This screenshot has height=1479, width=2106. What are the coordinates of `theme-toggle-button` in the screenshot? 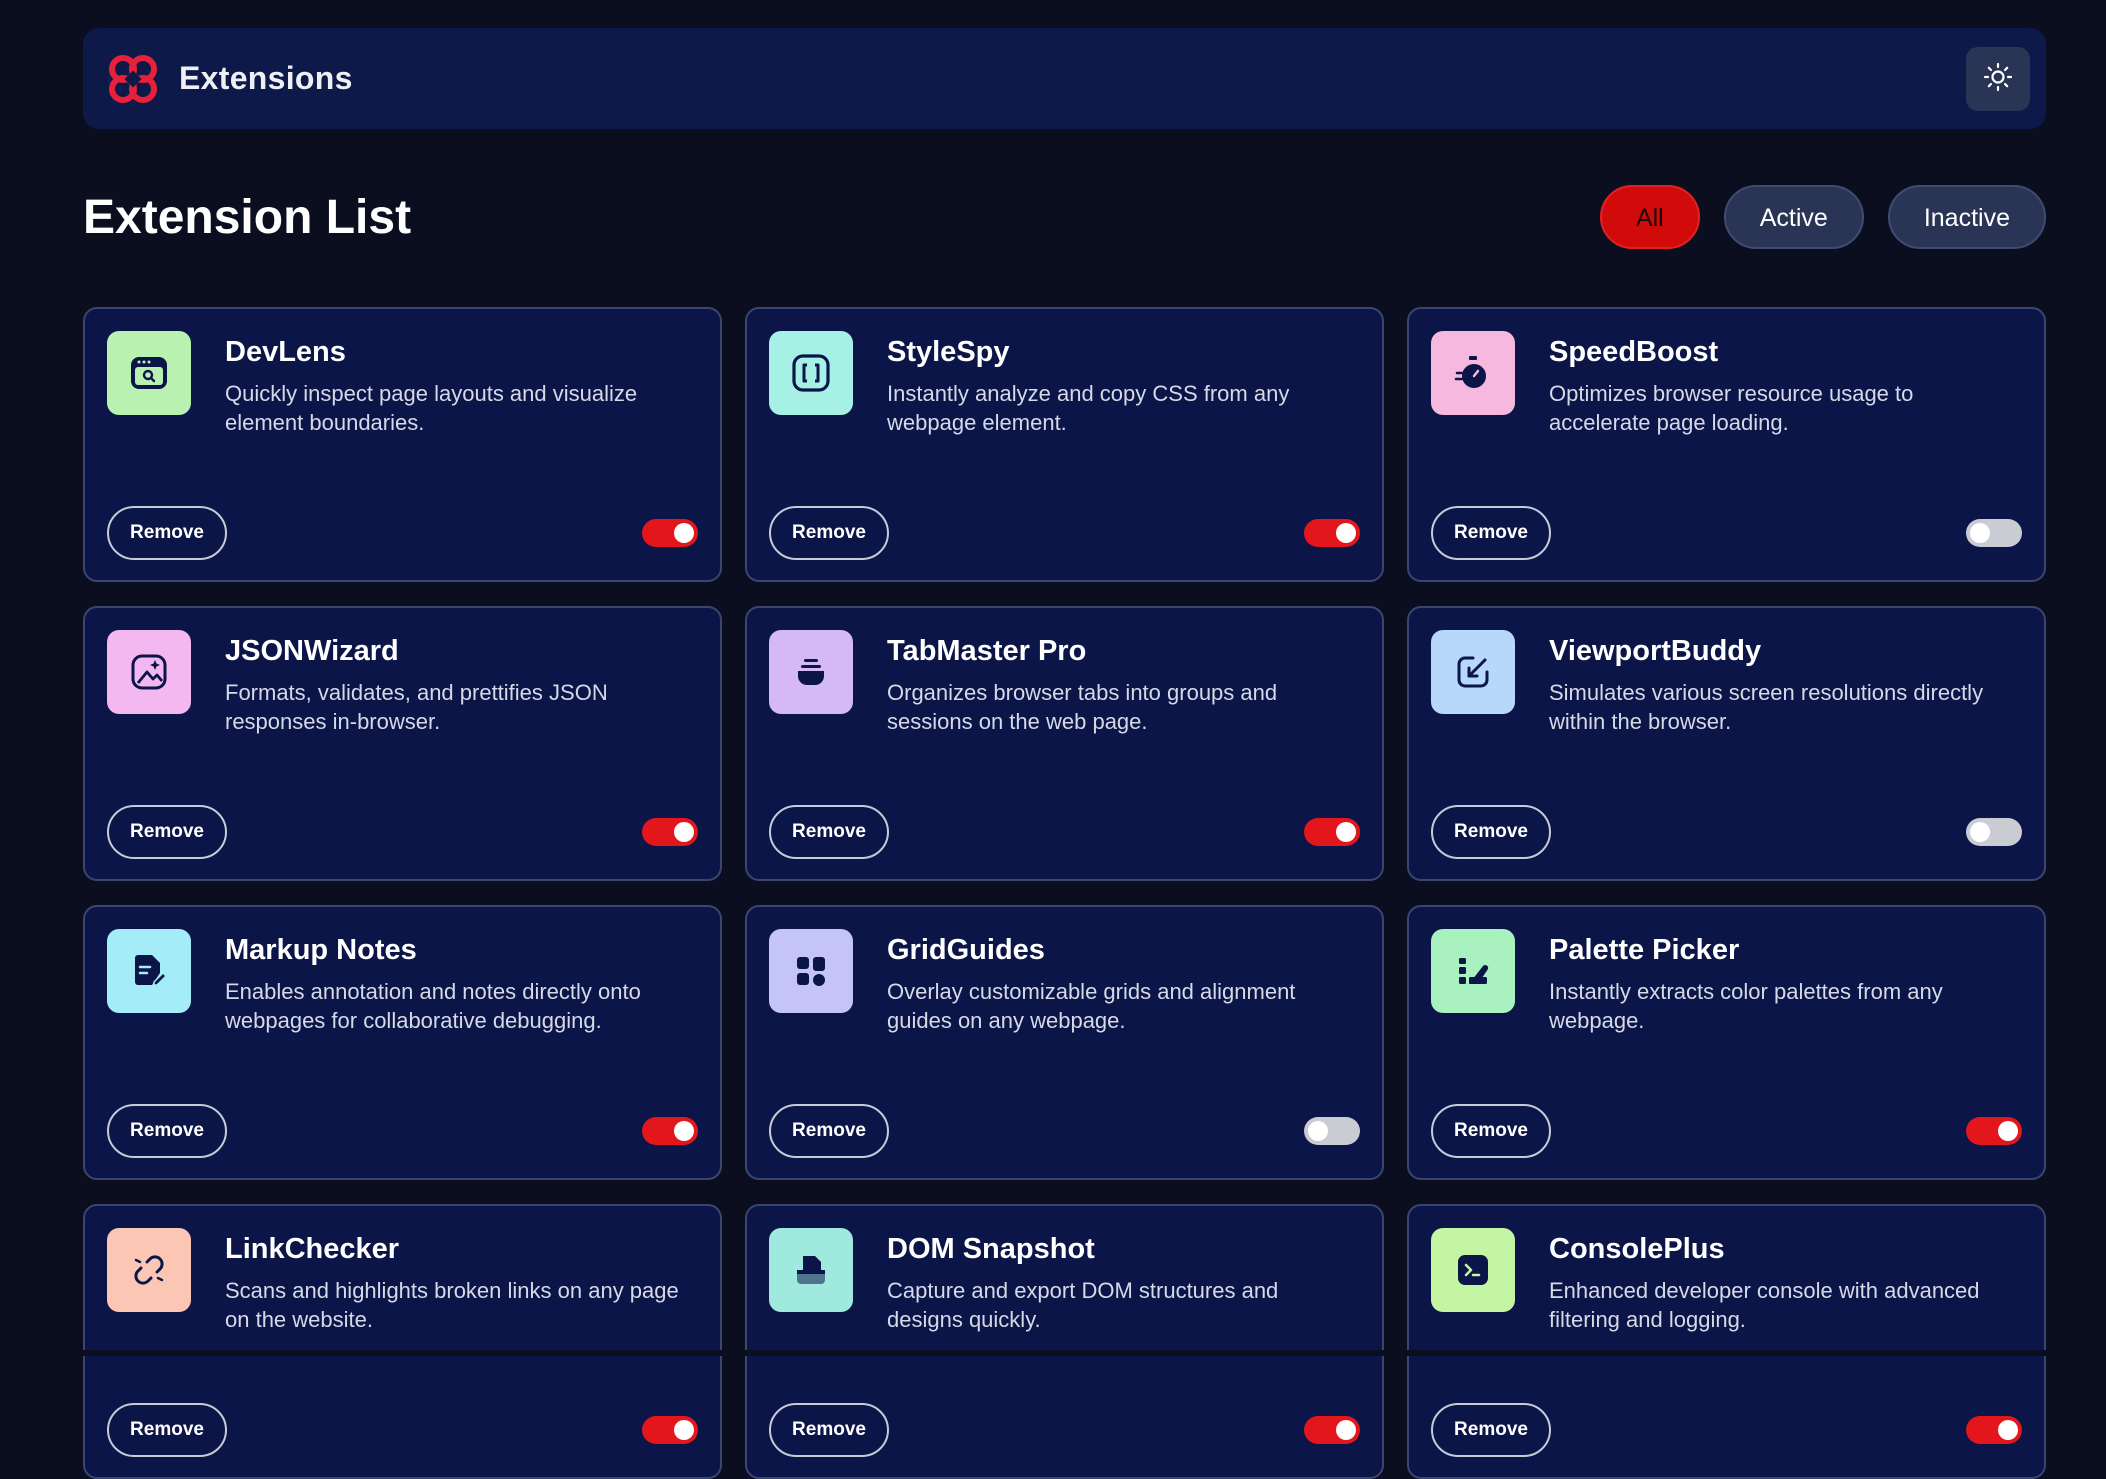 It's located at (1998, 79).